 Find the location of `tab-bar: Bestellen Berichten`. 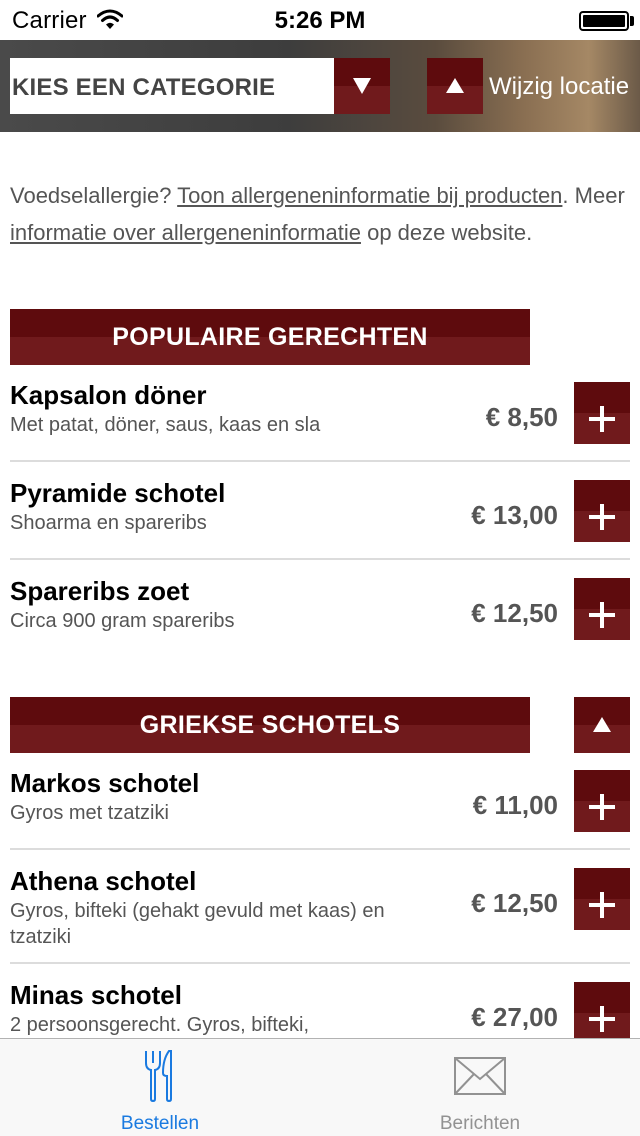

tab-bar: Bestellen Berichten is located at coordinates (320, 1087).